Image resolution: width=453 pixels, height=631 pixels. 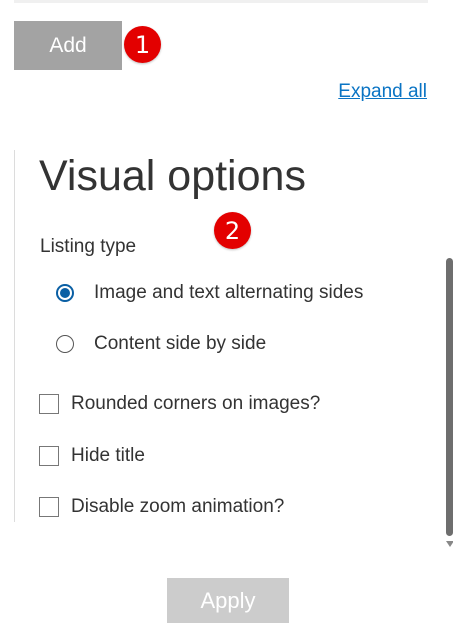 I want to click on checkbox-disable-zoom: Disable zoom animation?, so click(x=161, y=507).